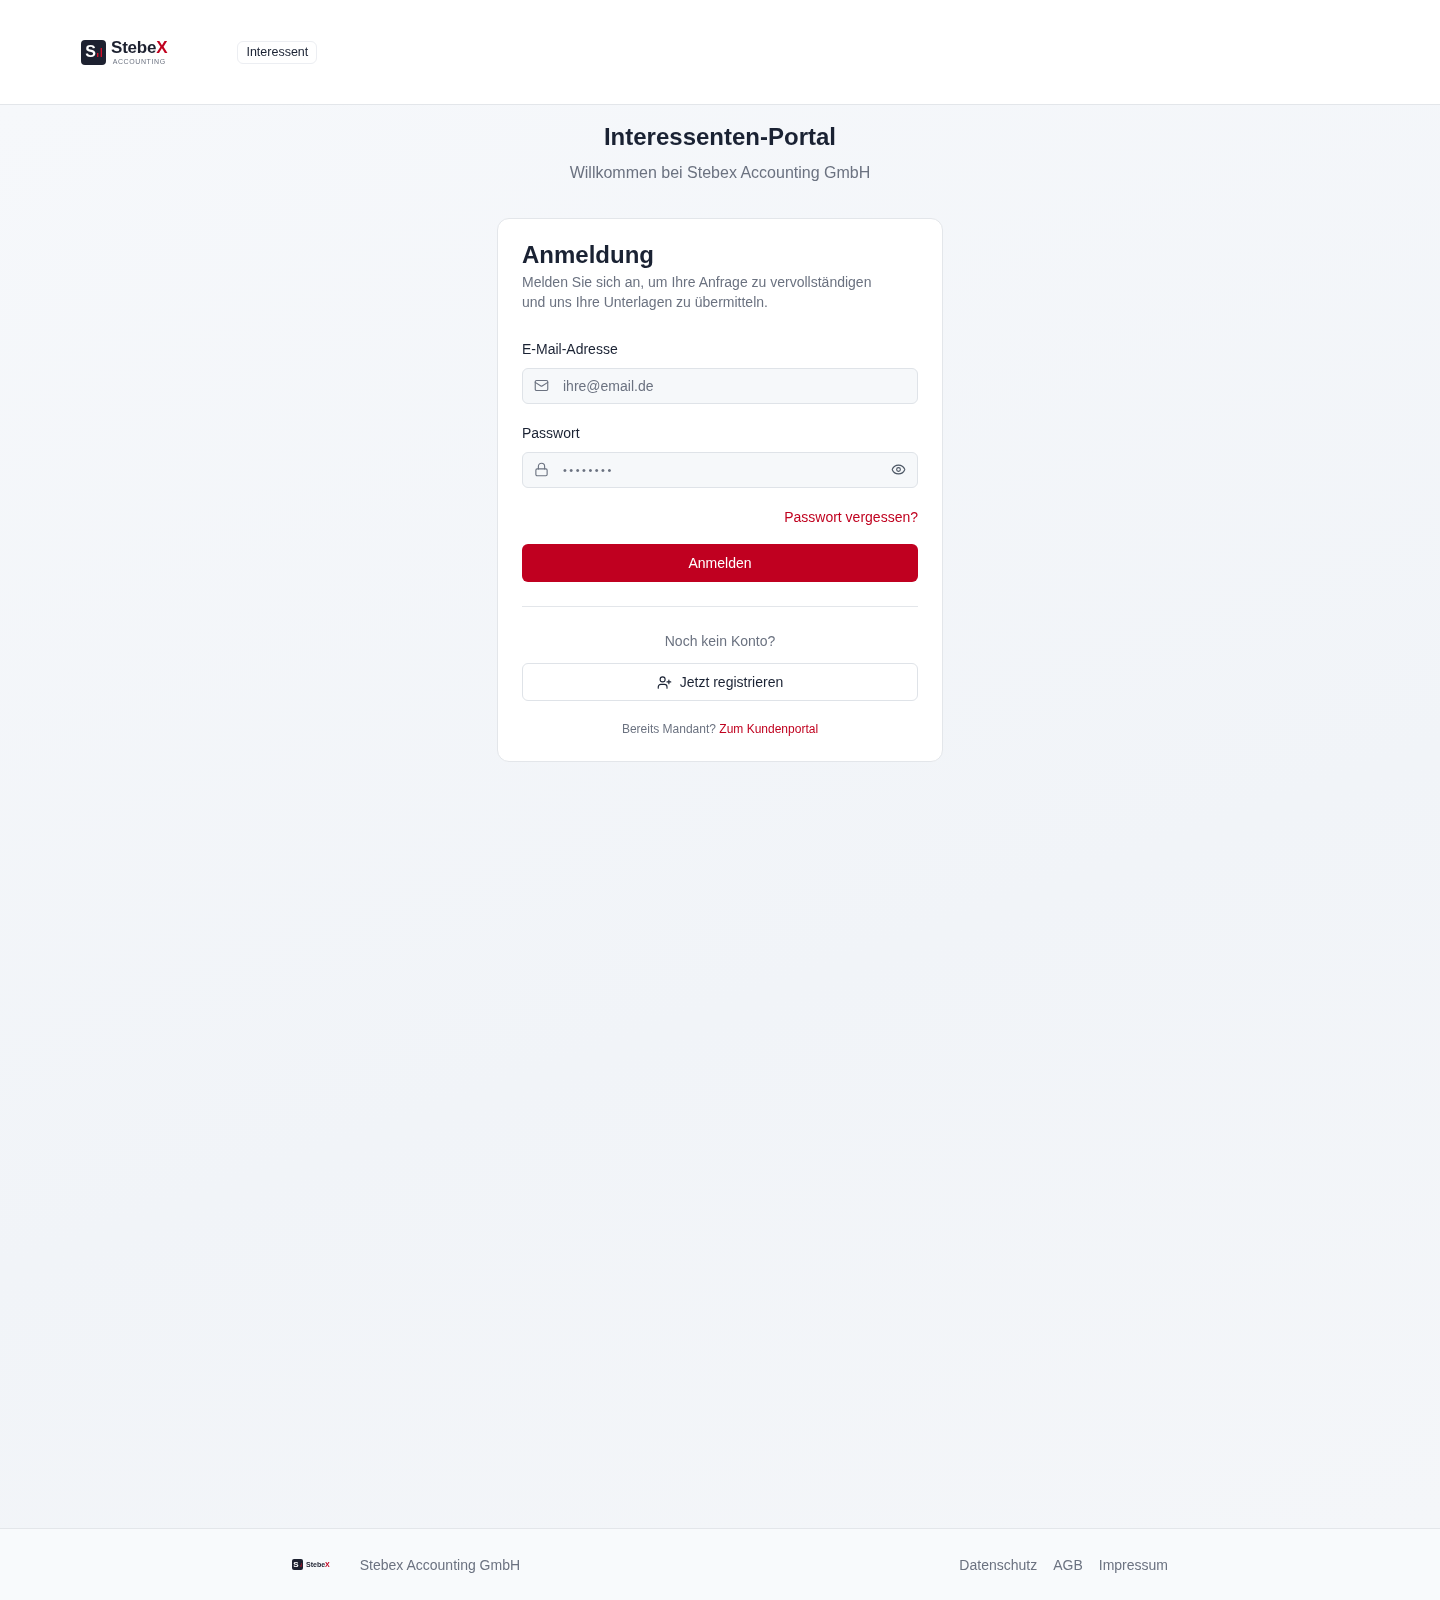  Describe the element at coordinates (720, 682) in the screenshot. I see `register-button: Jetzt registrieren` at that location.